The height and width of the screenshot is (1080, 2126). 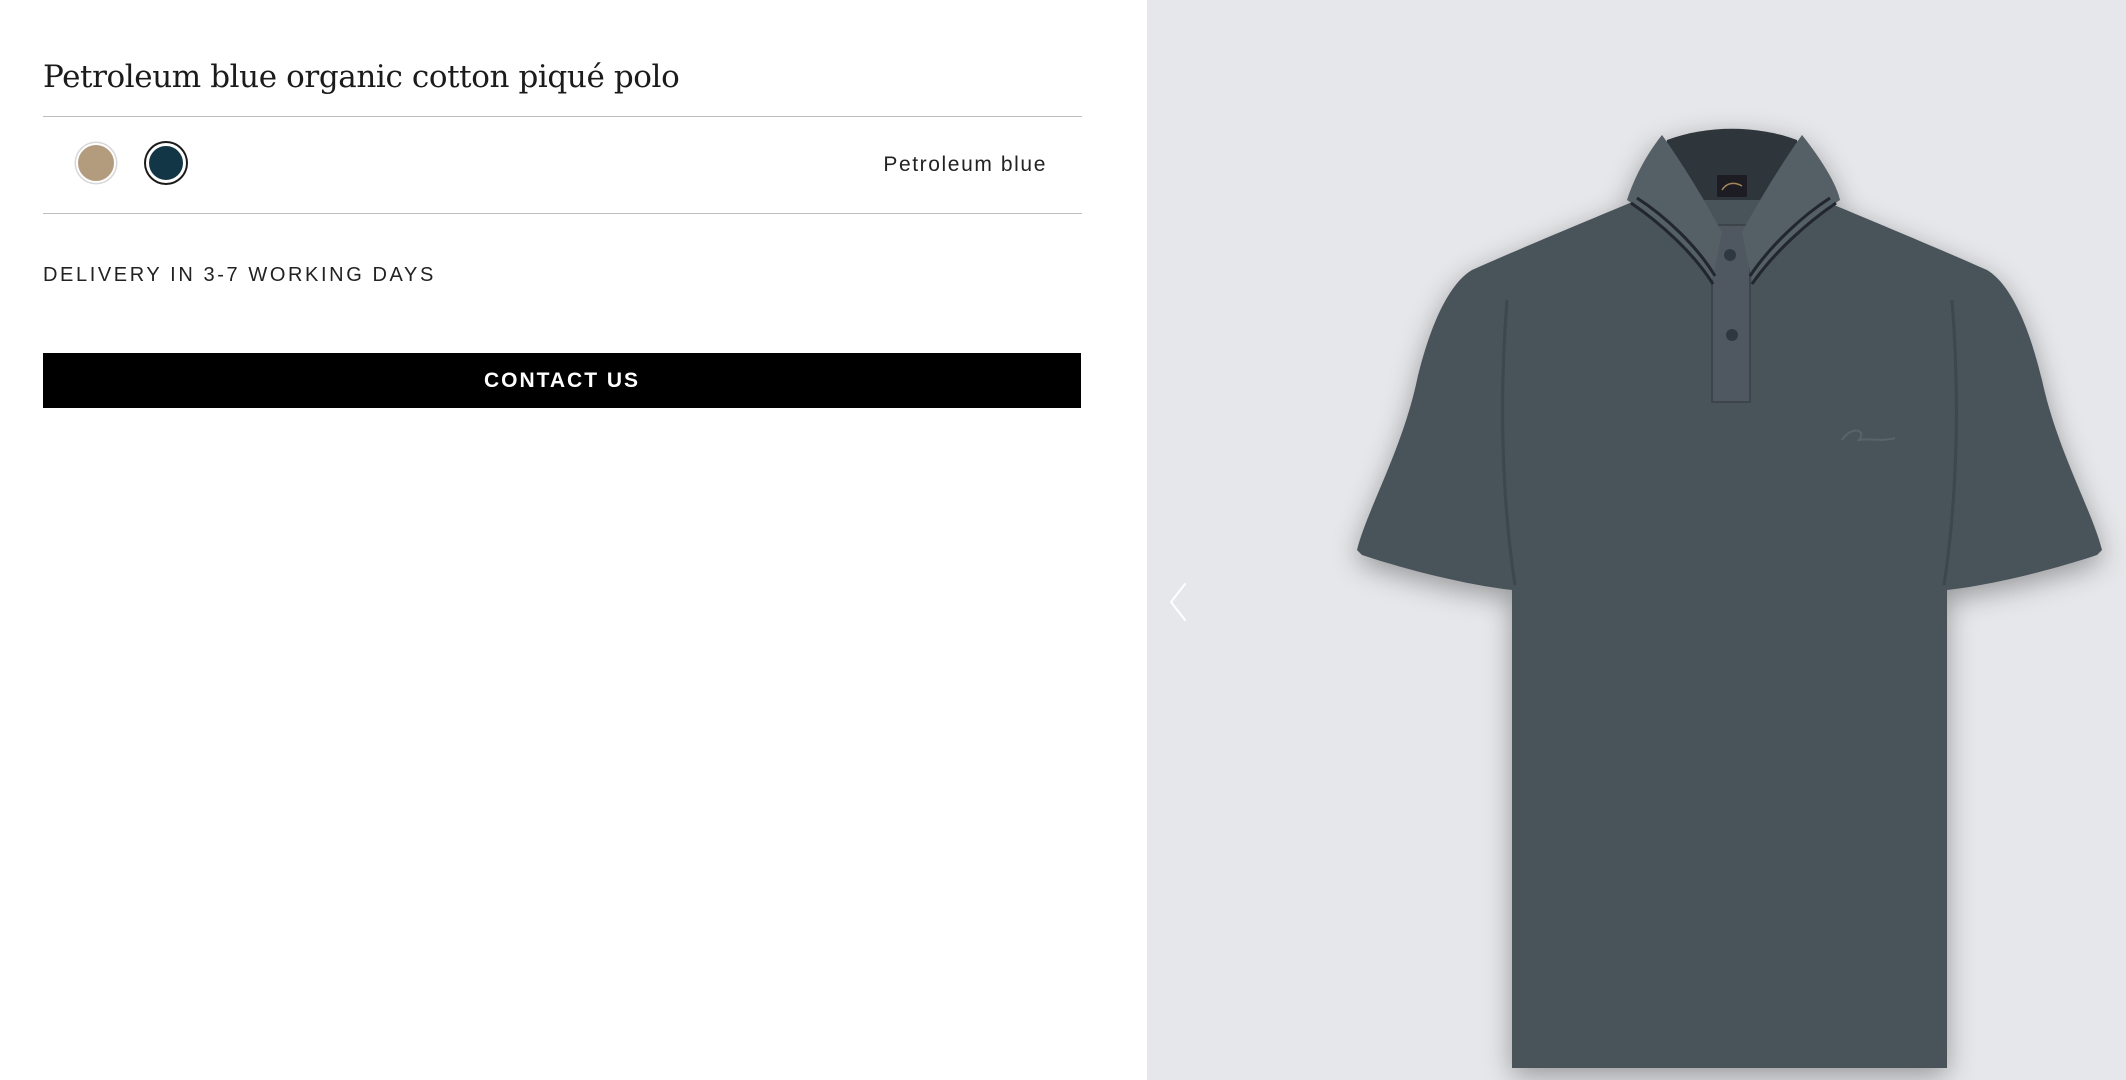 I want to click on product-title: Petroleum blue organic cotton piqué polo, so click(x=361, y=76).